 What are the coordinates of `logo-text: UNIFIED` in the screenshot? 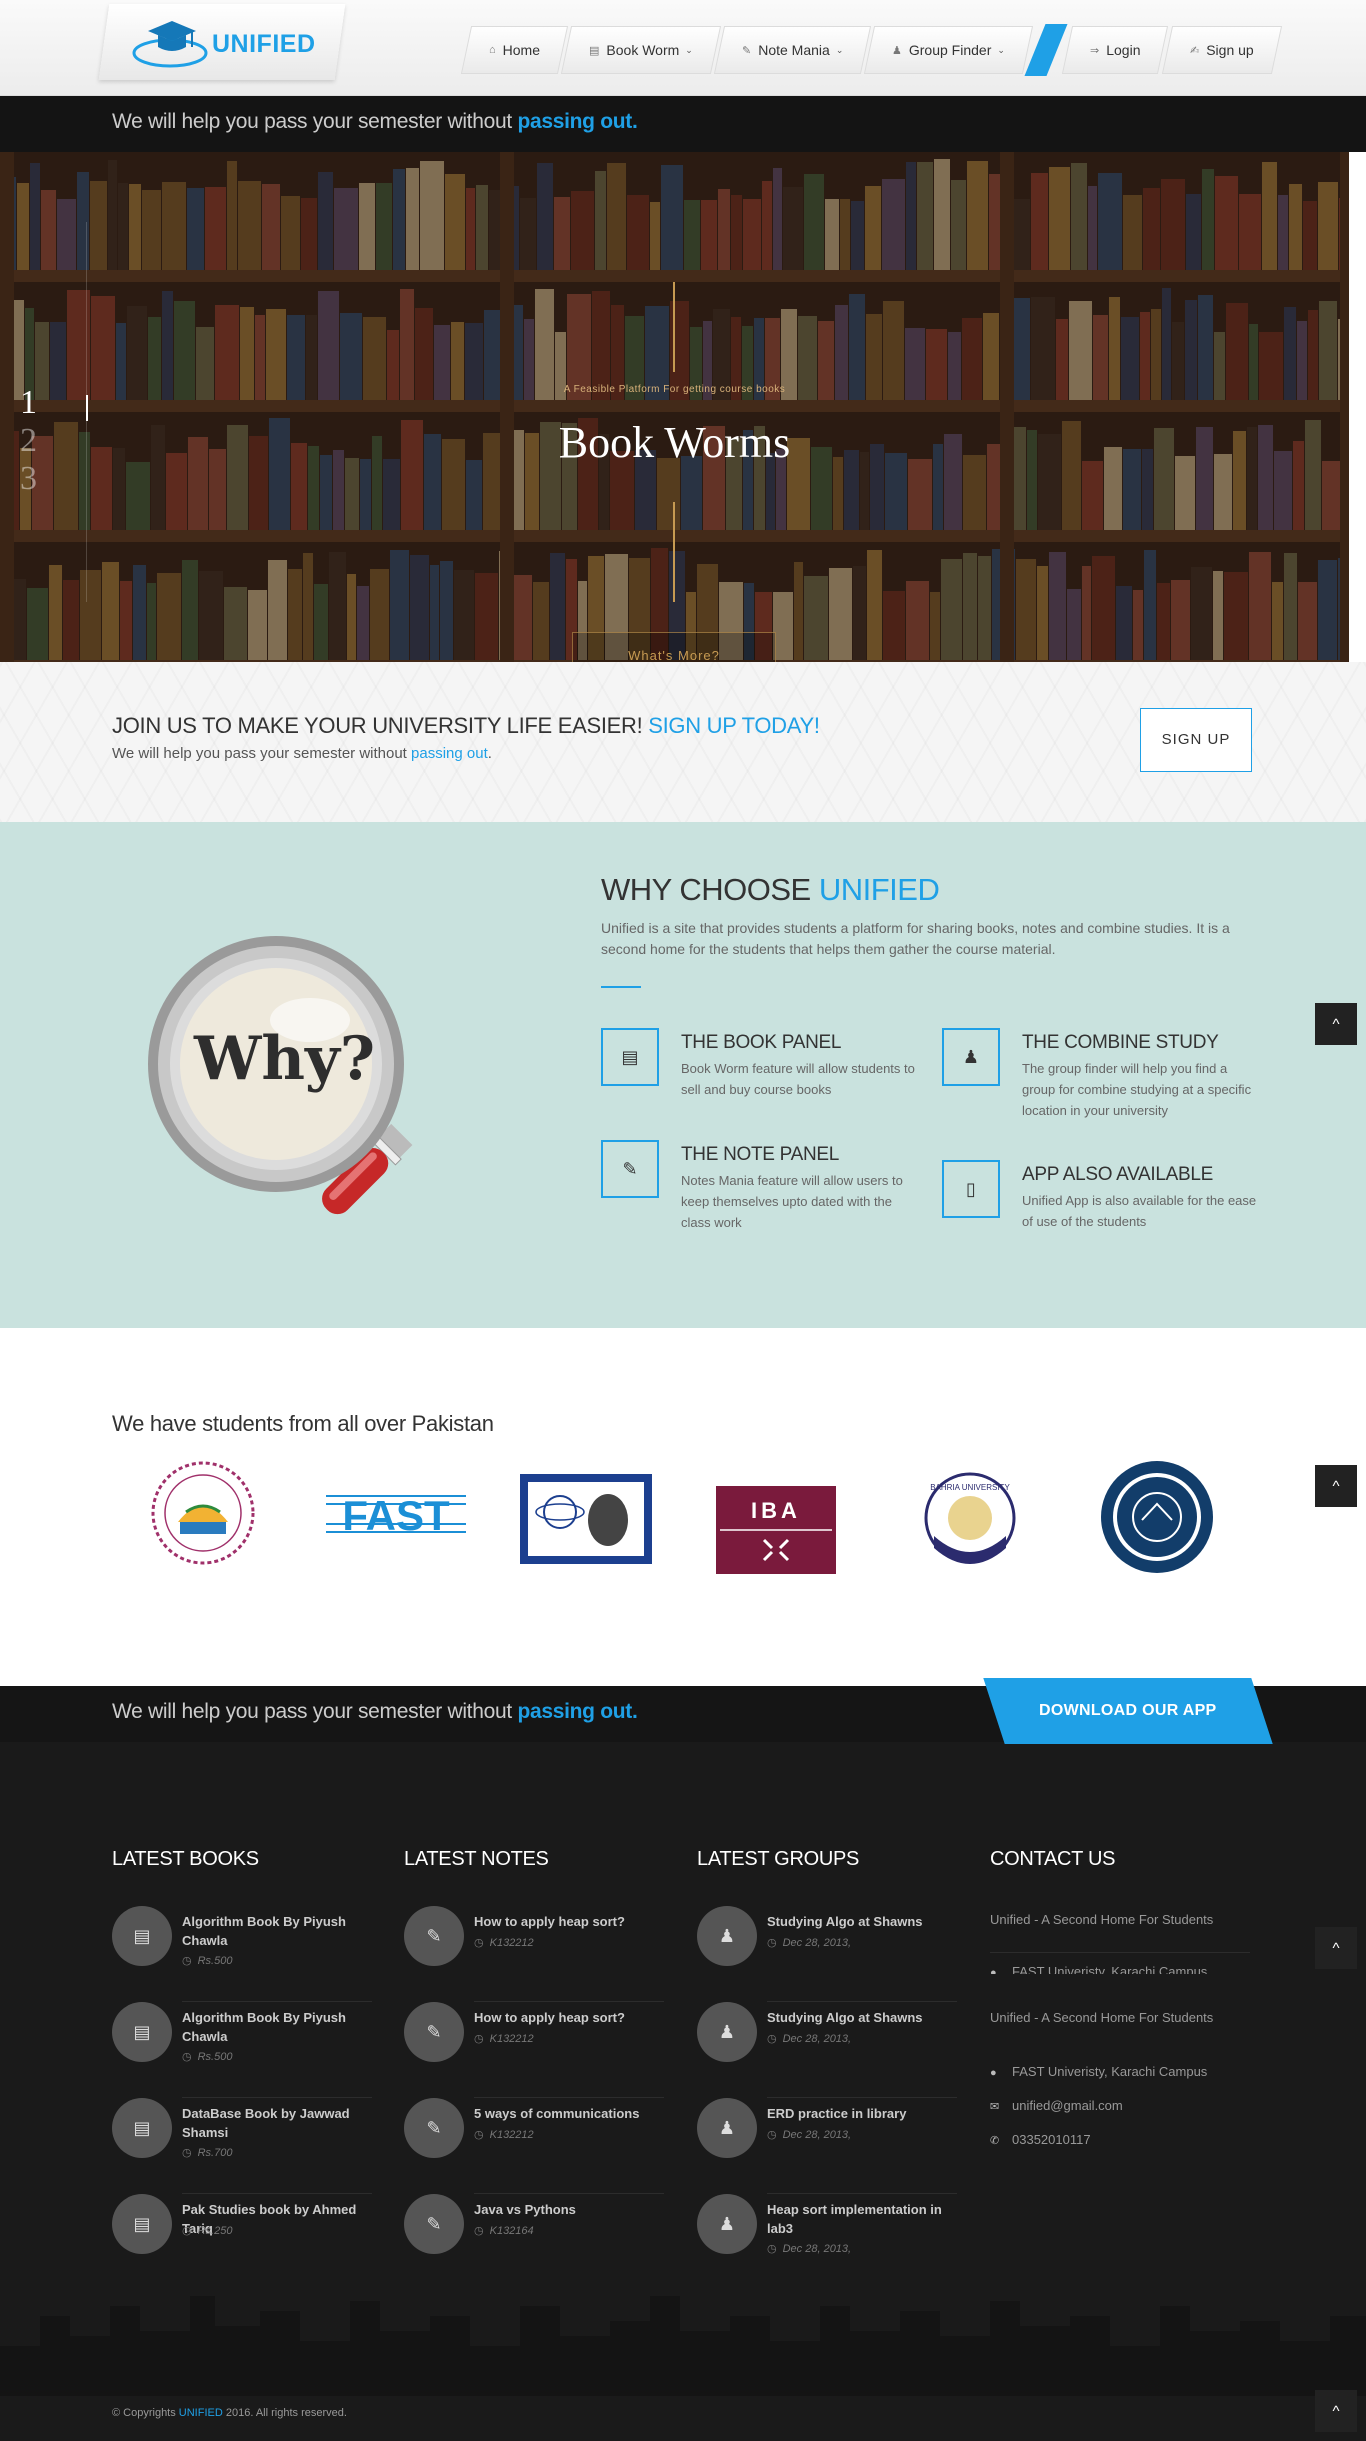 It's located at (264, 43).